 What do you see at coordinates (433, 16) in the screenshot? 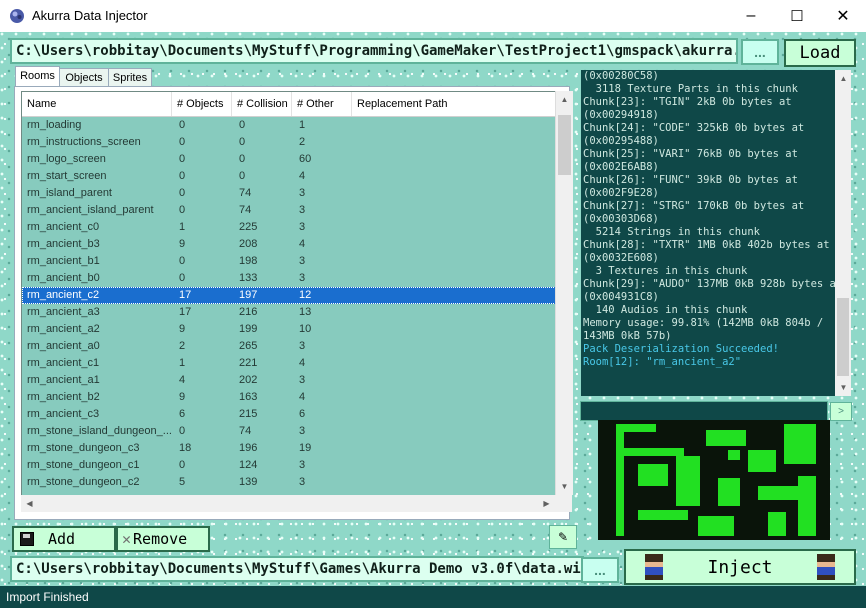
I see `title-bar: Akurra Data Injector – ☐ ✕` at bounding box center [433, 16].